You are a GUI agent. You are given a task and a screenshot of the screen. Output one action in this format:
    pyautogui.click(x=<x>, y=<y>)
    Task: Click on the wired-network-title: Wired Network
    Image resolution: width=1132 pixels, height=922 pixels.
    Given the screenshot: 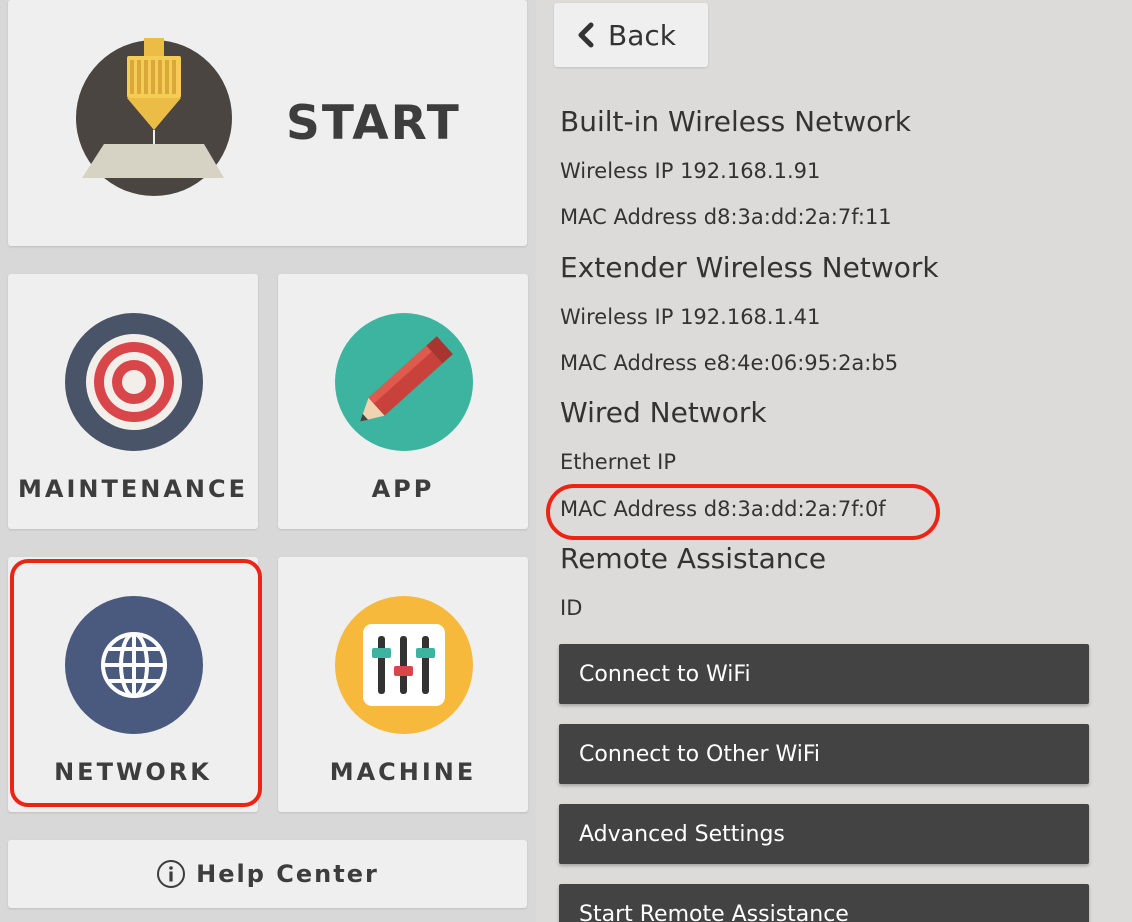 What is the action you would take?
    pyautogui.click(x=663, y=412)
    